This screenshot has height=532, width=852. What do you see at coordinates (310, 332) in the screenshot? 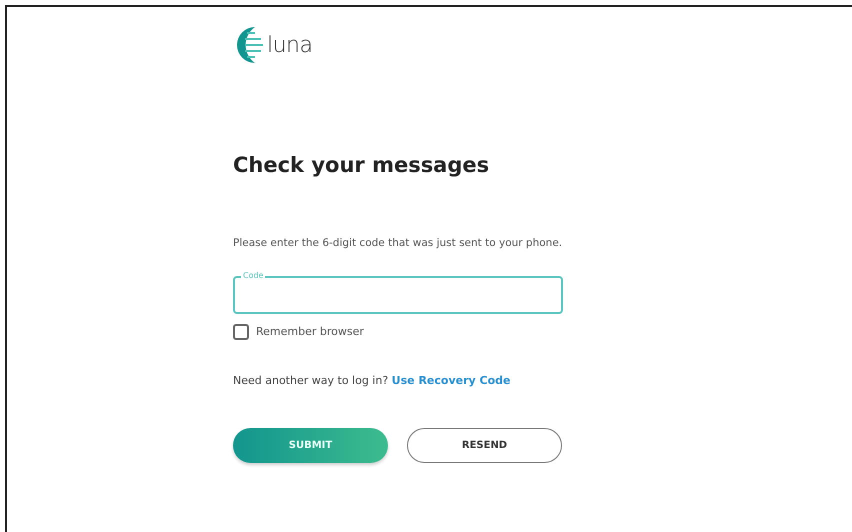
I see `checkbox-label: Remember browser` at bounding box center [310, 332].